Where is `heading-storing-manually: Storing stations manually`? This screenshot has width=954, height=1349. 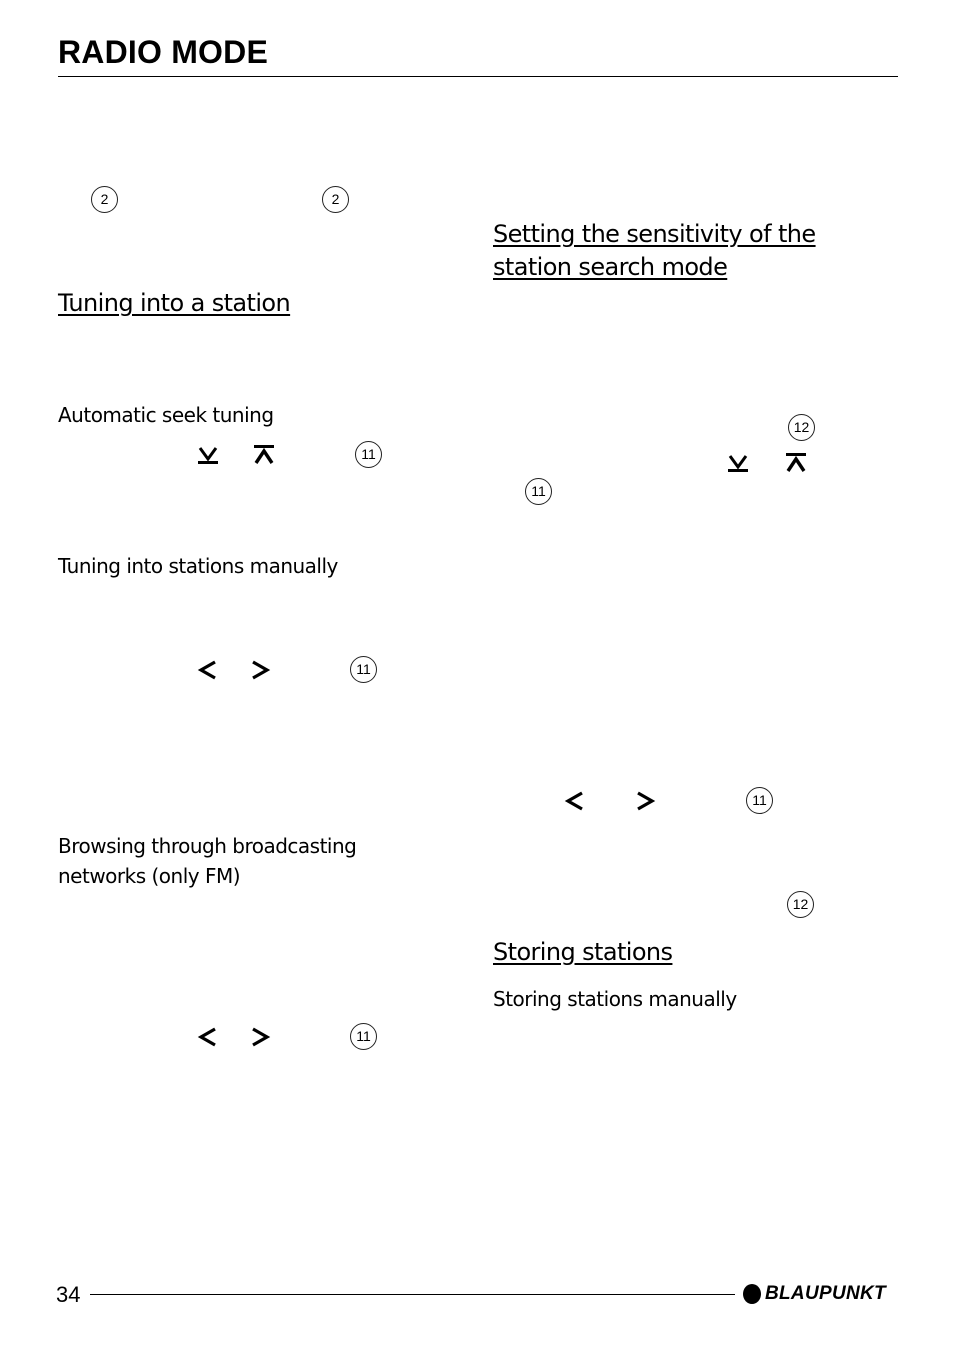 heading-storing-manually: Storing stations manually is located at coordinates (615, 999).